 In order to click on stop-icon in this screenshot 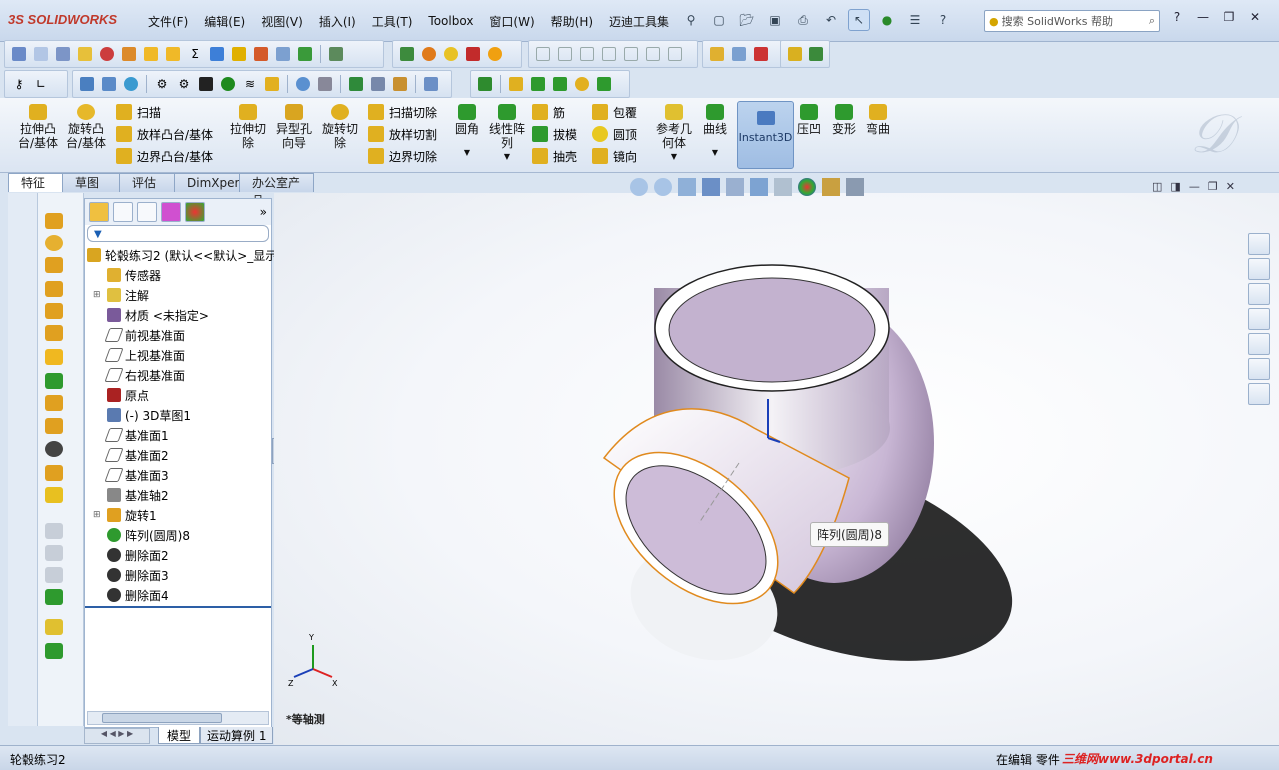, I will do `click(129, 54)`.